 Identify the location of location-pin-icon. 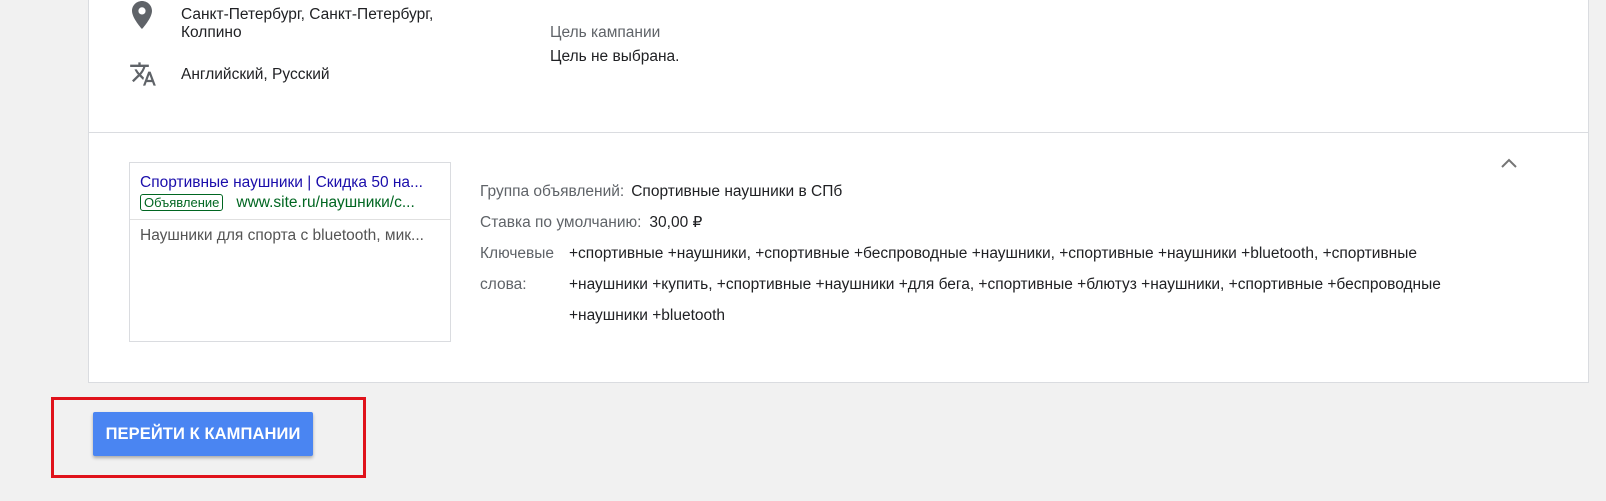
(142, 15).